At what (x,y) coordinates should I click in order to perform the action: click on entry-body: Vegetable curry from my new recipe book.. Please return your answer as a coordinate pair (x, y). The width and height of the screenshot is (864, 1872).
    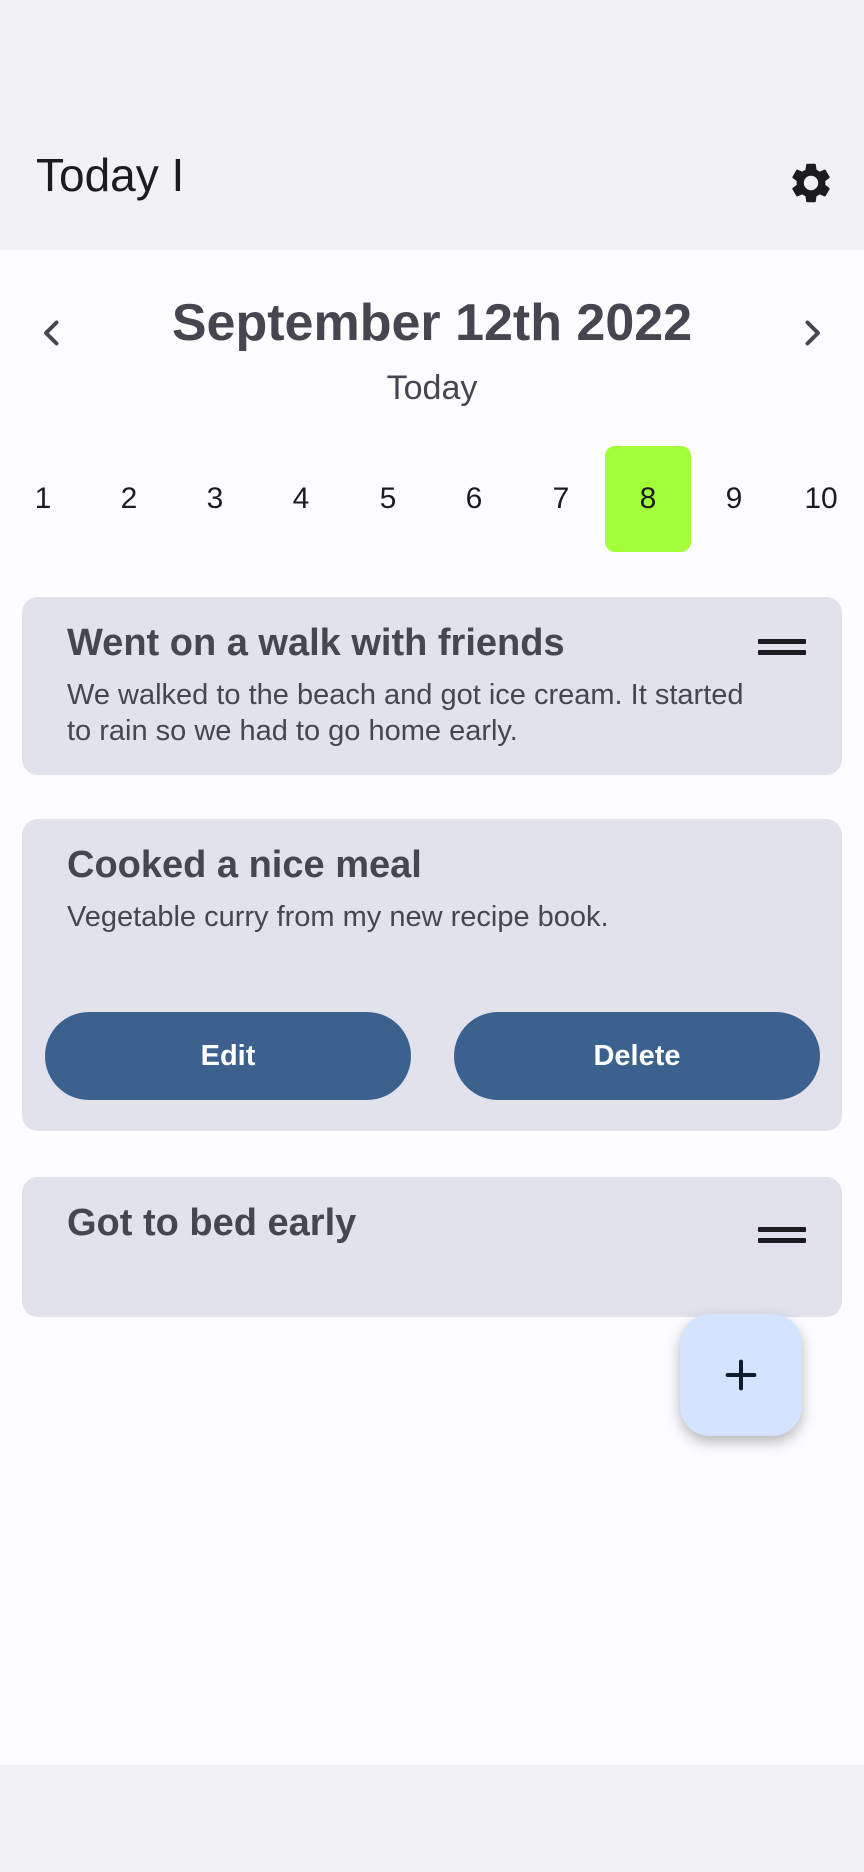
    Looking at the image, I should click on (338, 917).